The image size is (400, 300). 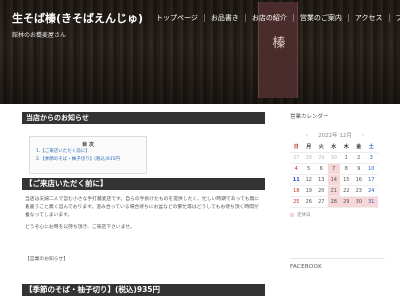 What do you see at coordinates (143, 184) in the screenshot?
I see `section-heading-before-visit: 【ご来店いただく前に】` at bounding box center [143, 184].